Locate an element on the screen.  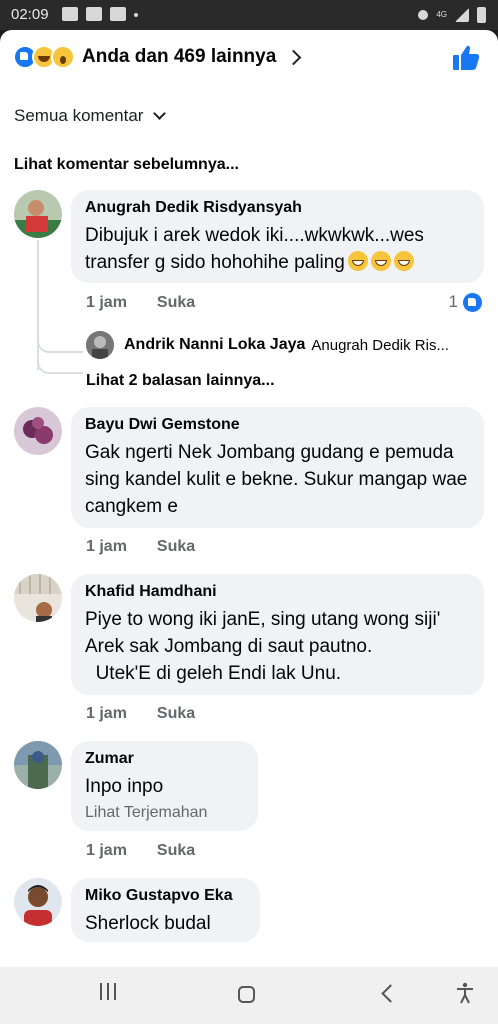
comment-author: Bayu Dwi Gemstone is located at coordinates (277, 425).